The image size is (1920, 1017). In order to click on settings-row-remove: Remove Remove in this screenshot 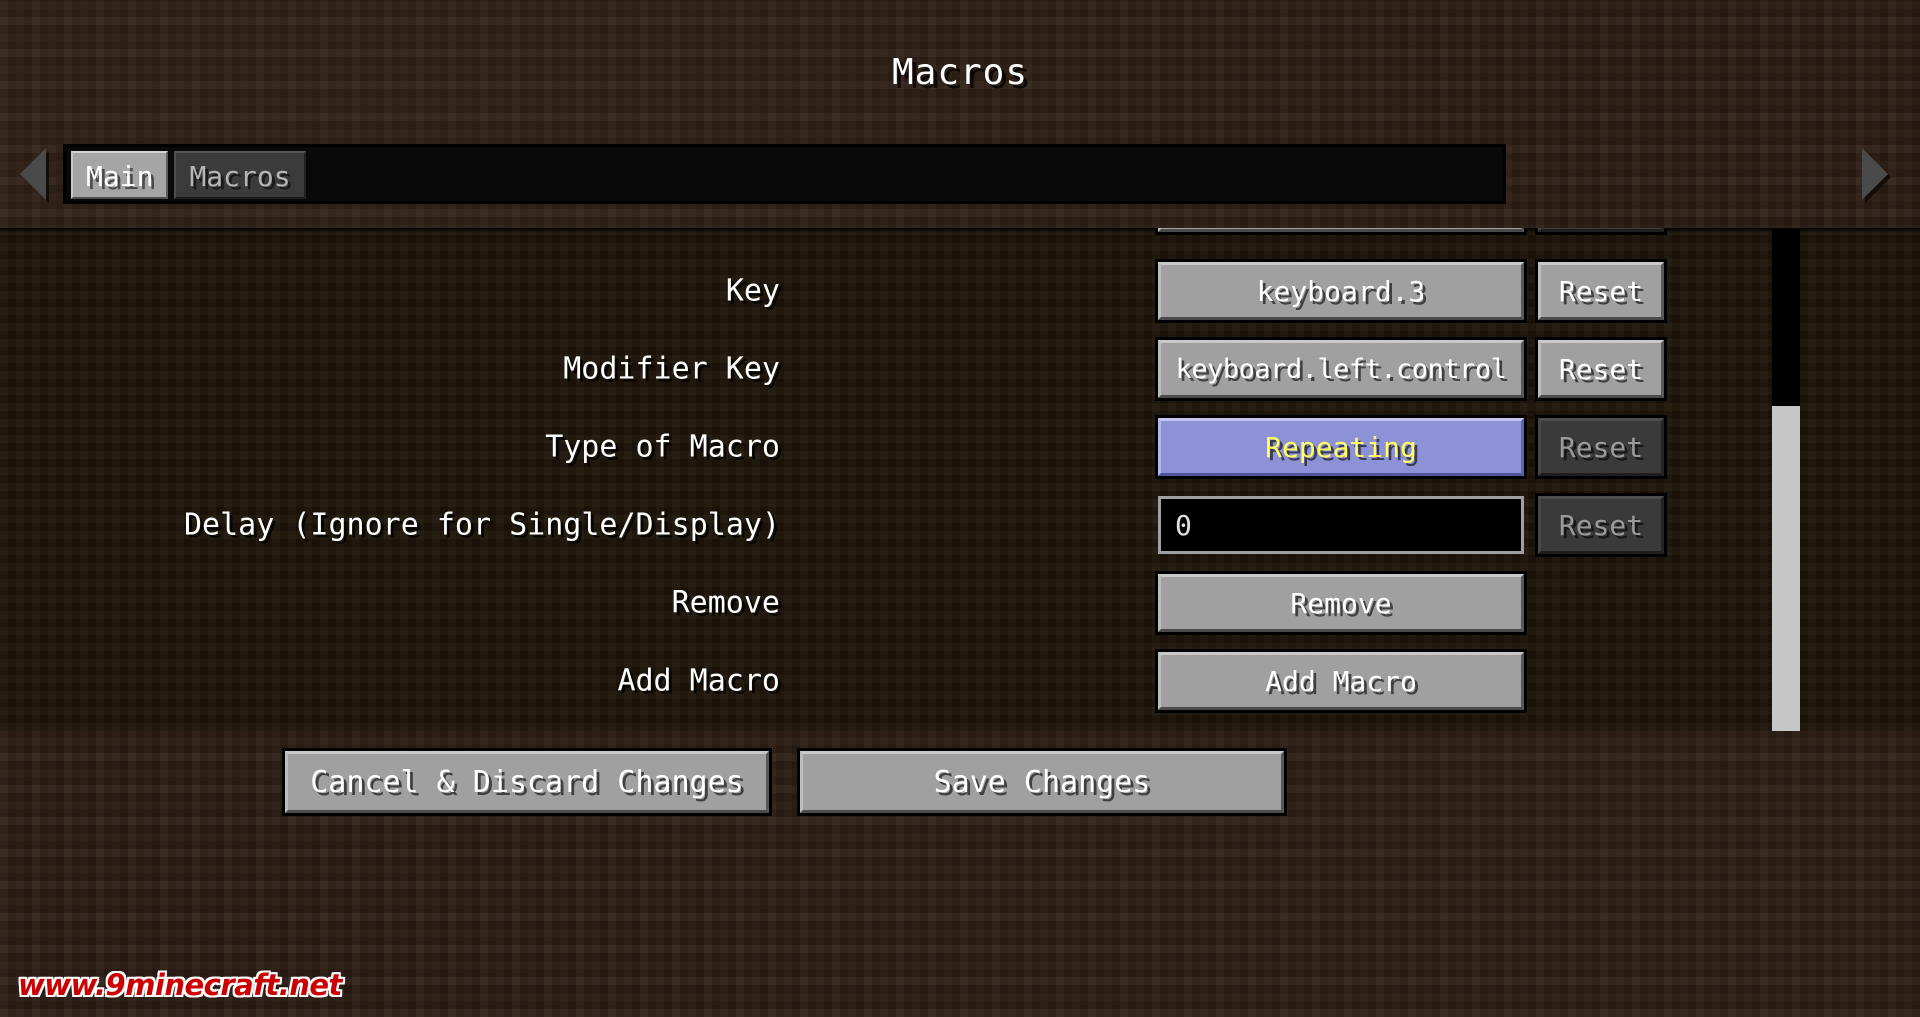, I will do `click(960, 603)`.